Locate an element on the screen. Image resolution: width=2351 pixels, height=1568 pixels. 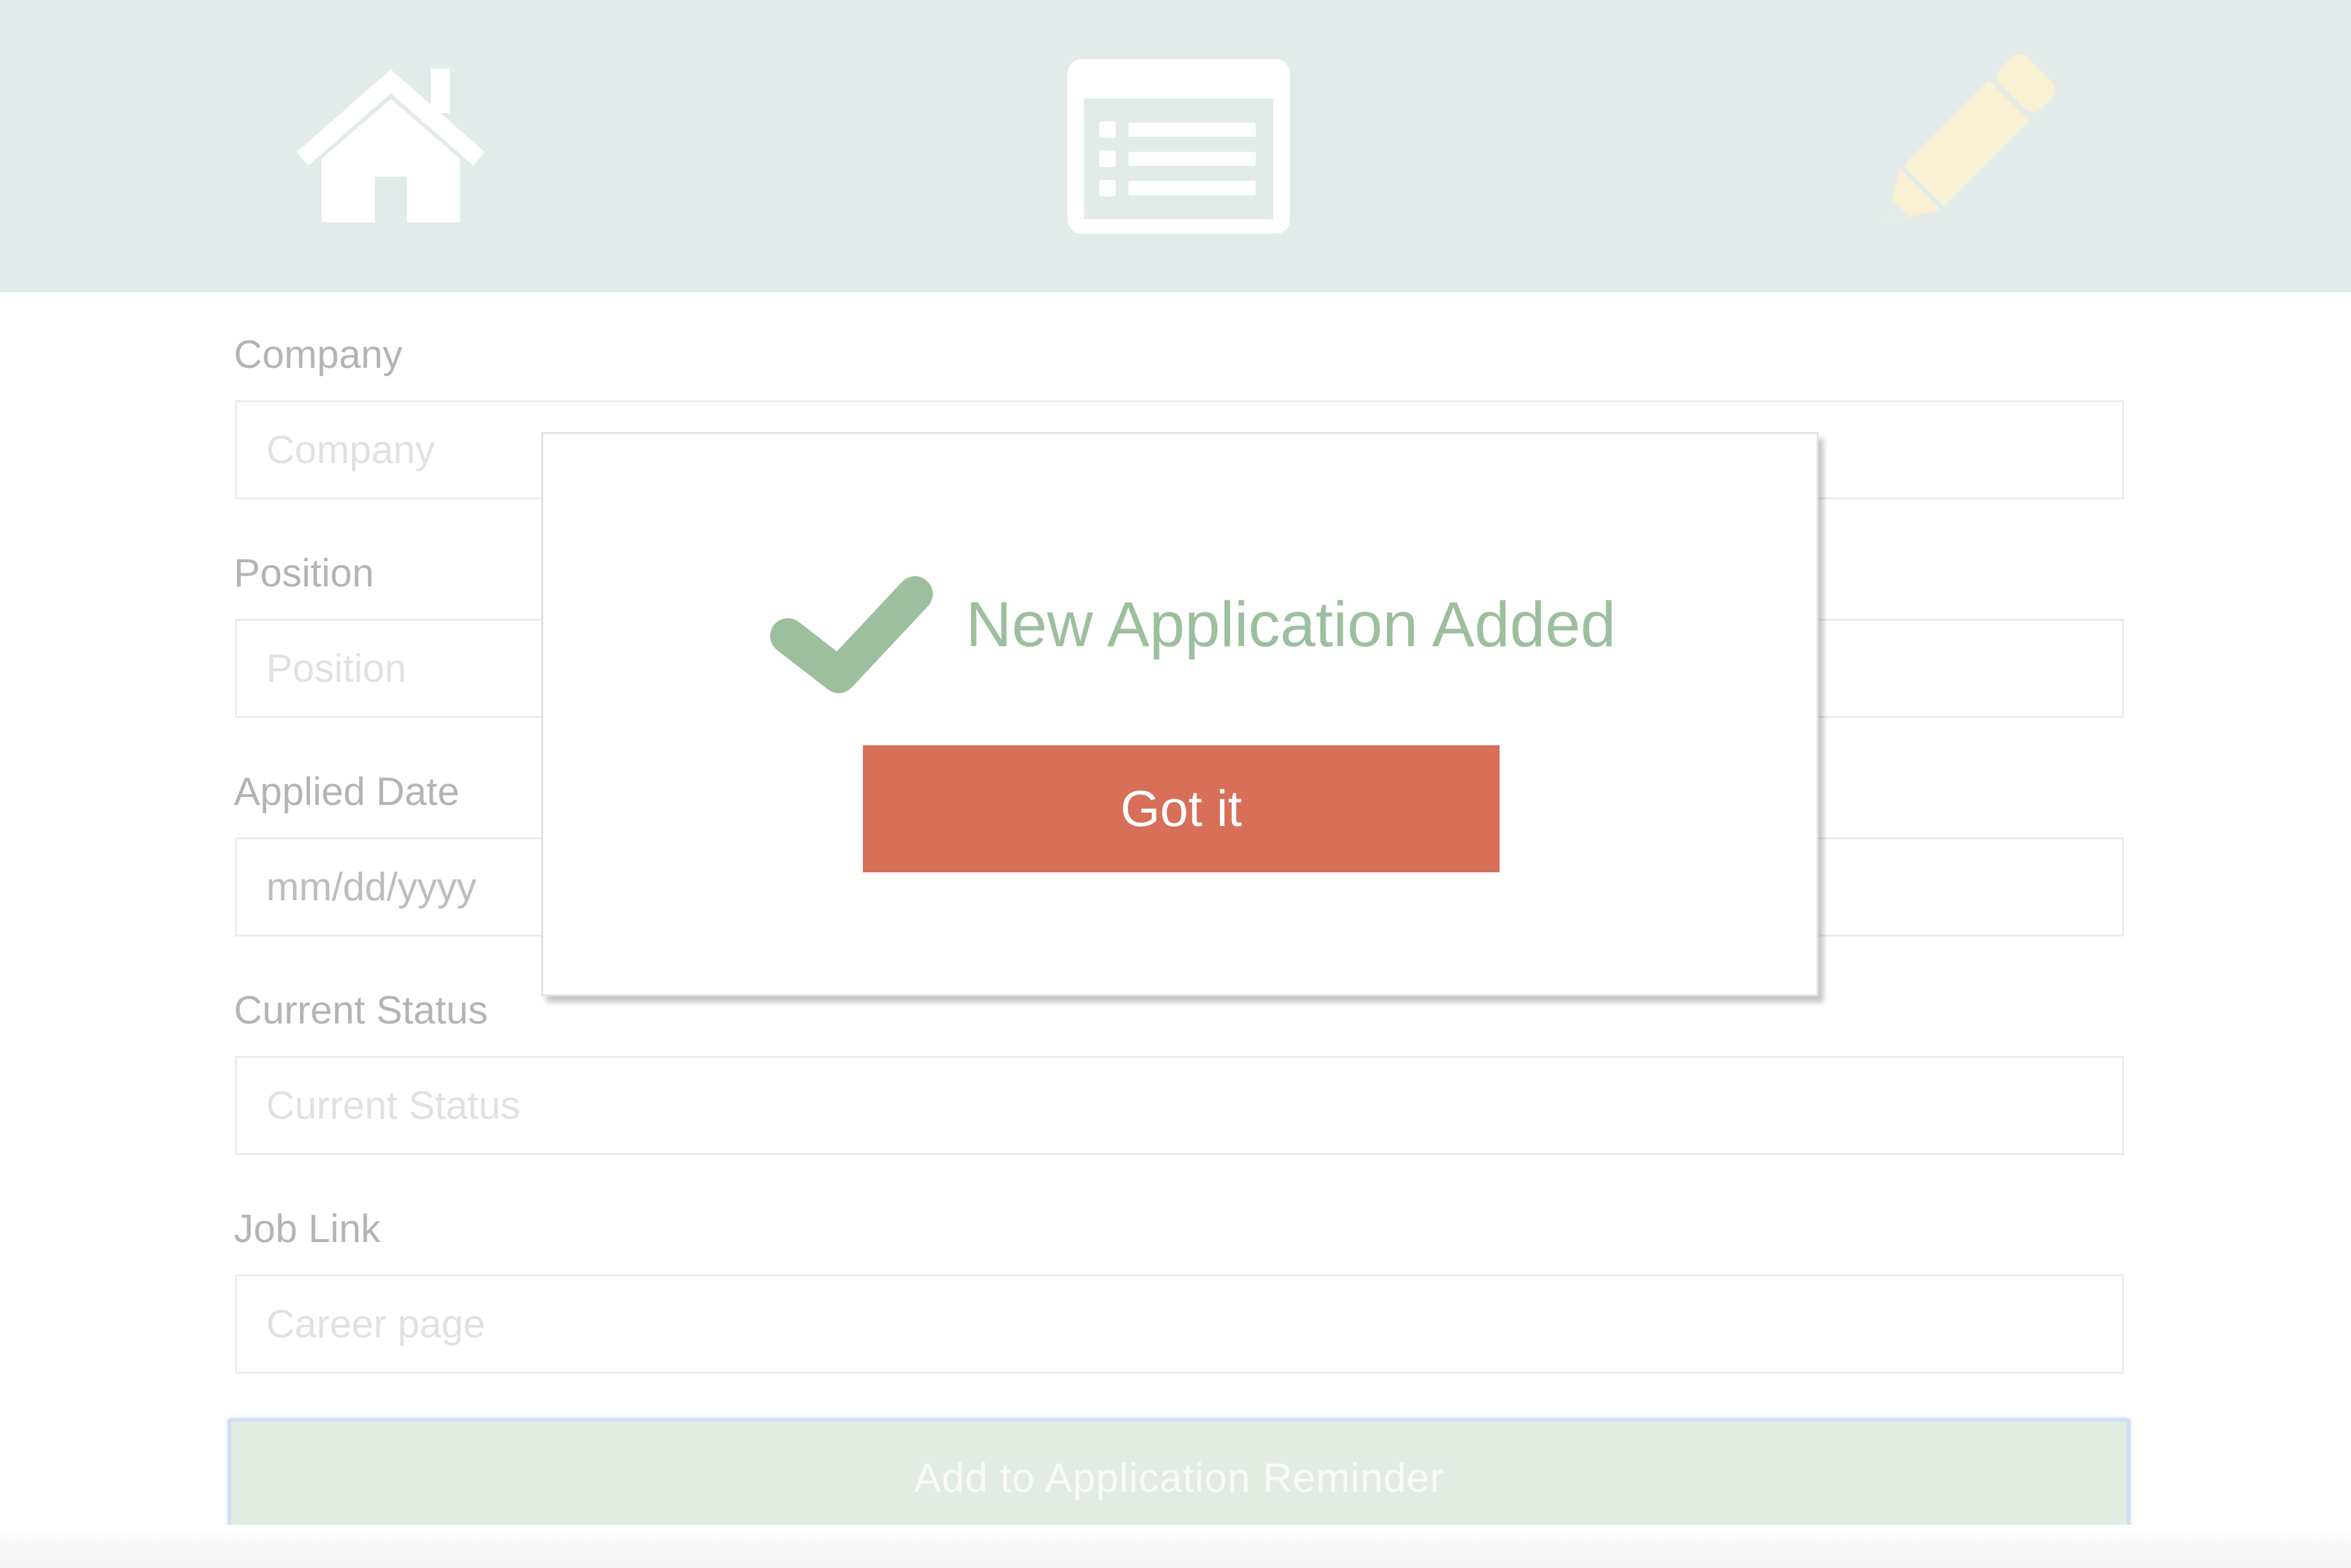
list-icon is located at coordinates (1178, 146).